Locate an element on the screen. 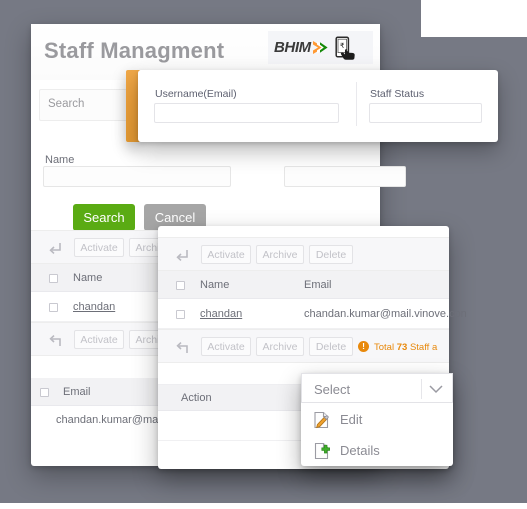 The image size is (527, 509). staff-status-label: Staff Status is located at coordinates (397, 94).